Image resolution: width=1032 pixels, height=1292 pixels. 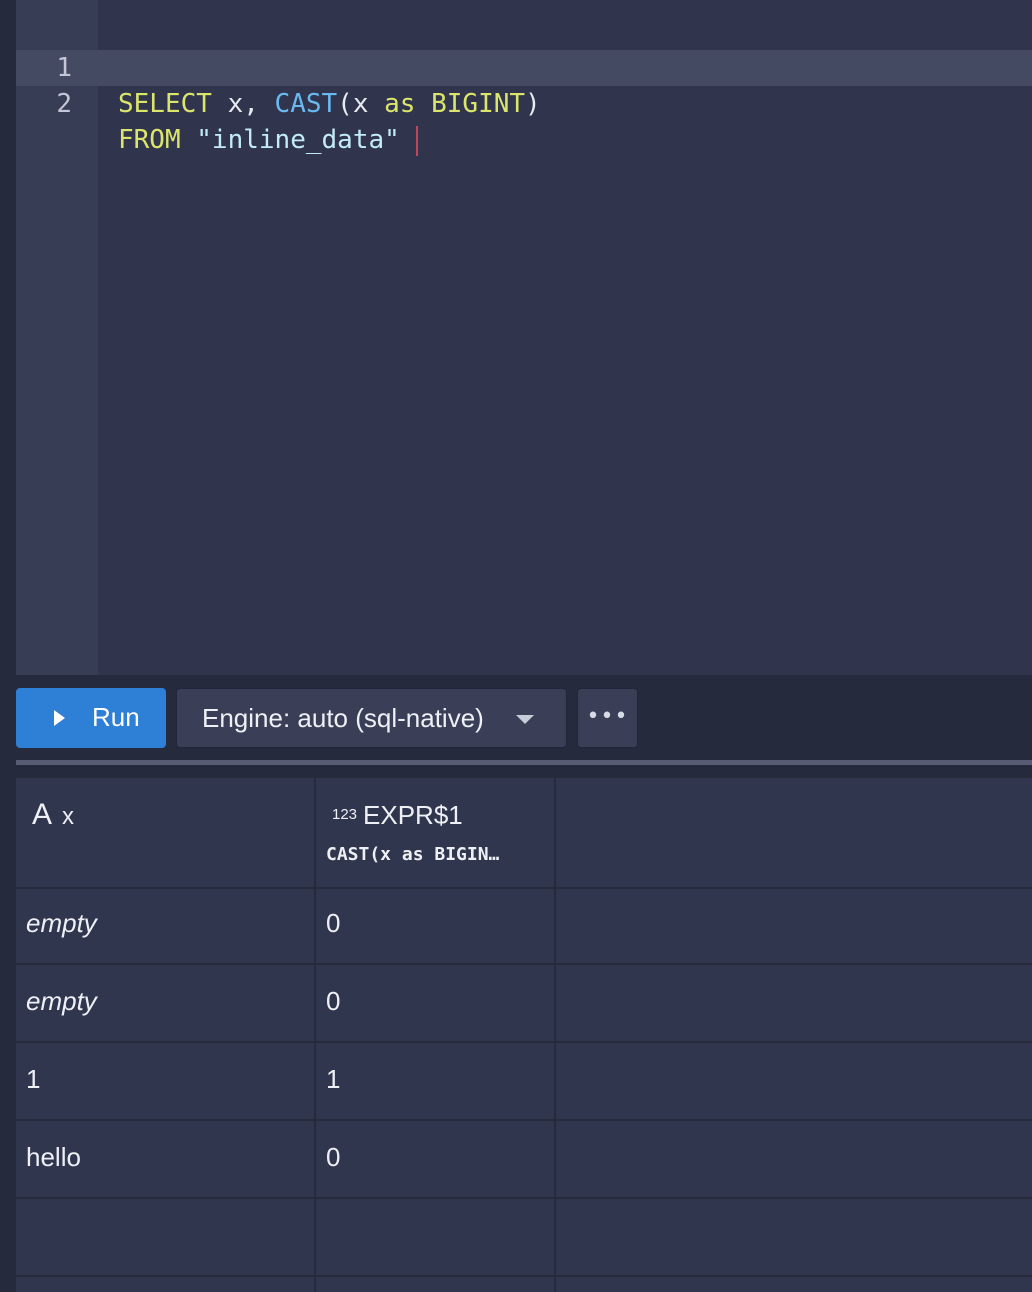 I want to click on play-icon, so click(x=59, y=718).